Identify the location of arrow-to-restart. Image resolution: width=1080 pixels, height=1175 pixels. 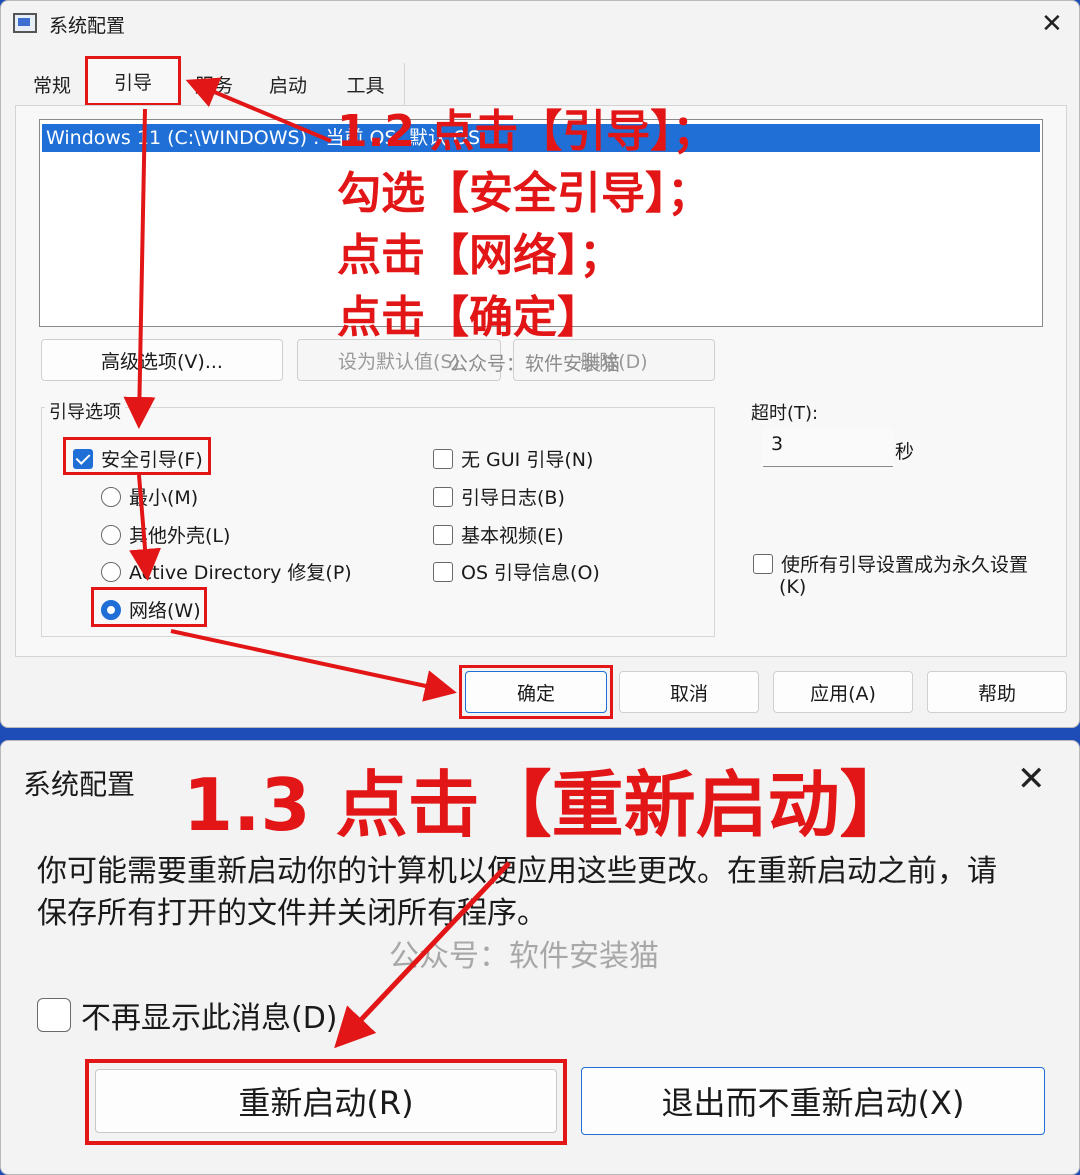
(422, 955).